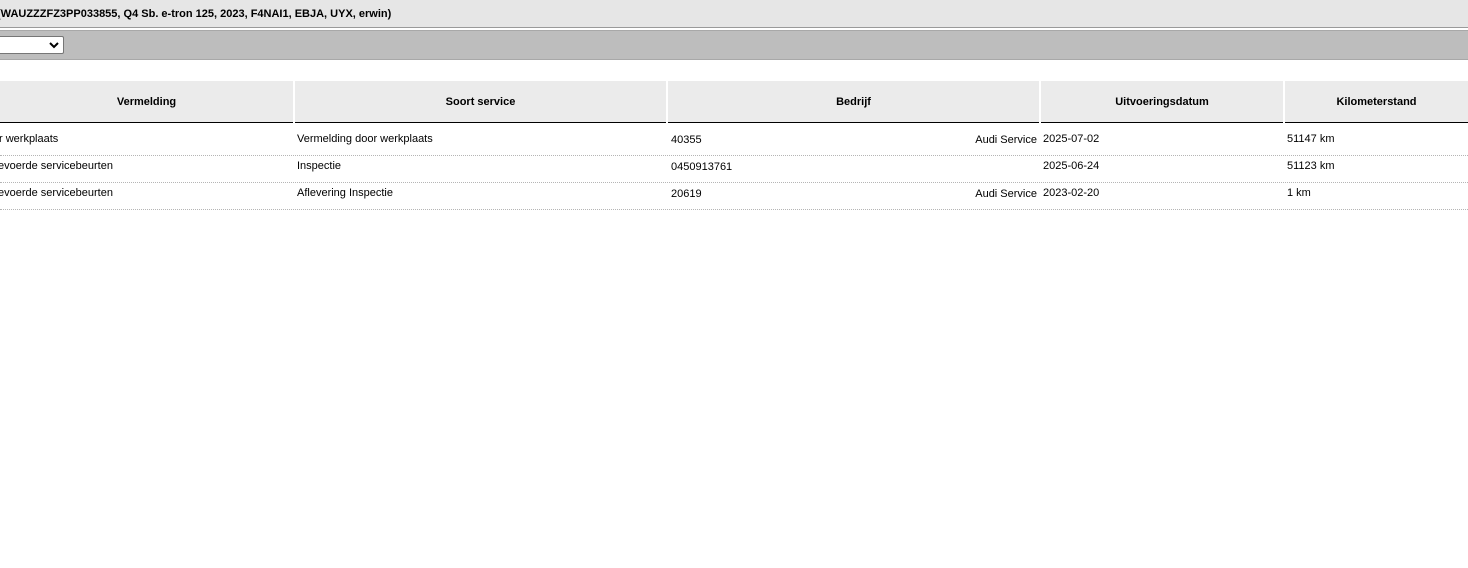  Describe the element at coordinates (1299, 193) in the screenshot. I see `cell-km: 1 km` at that location.